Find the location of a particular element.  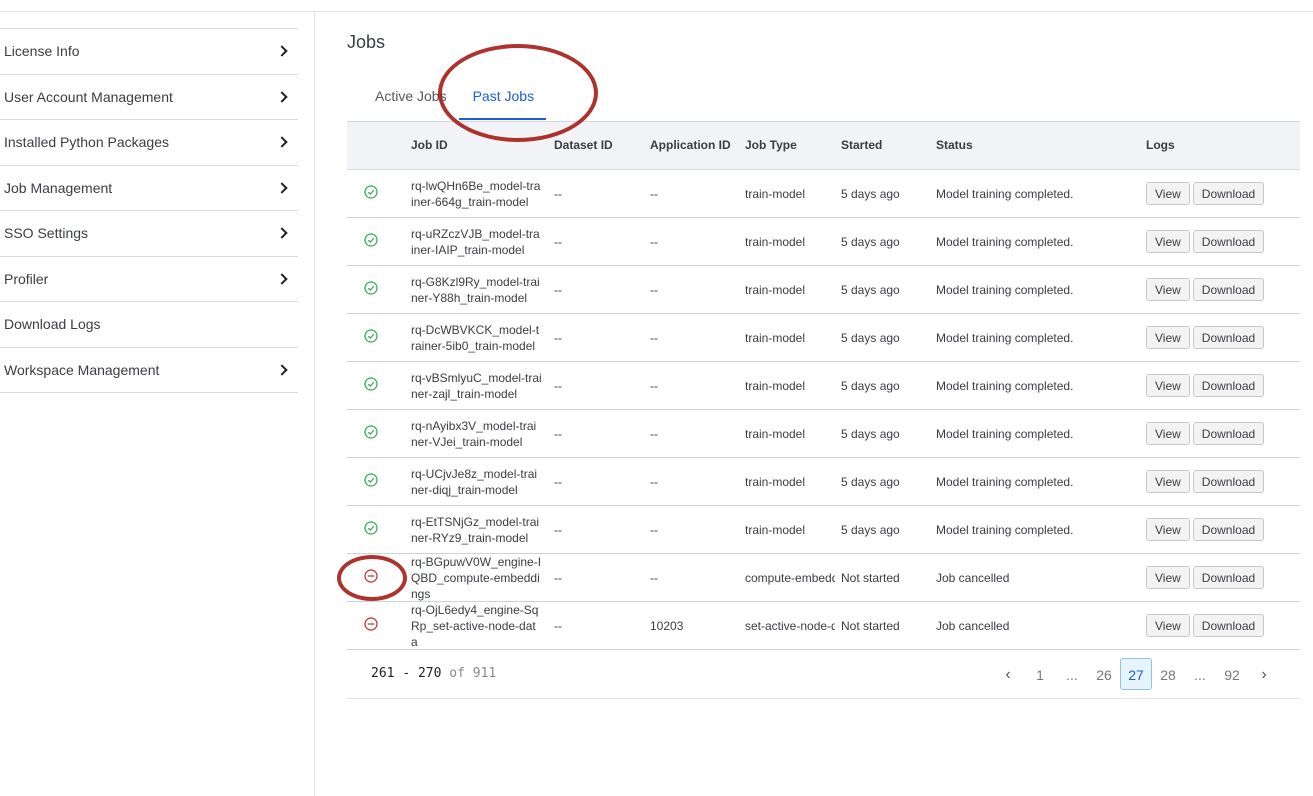

page-button-1: 1 is located at coordinates (1040, 674).